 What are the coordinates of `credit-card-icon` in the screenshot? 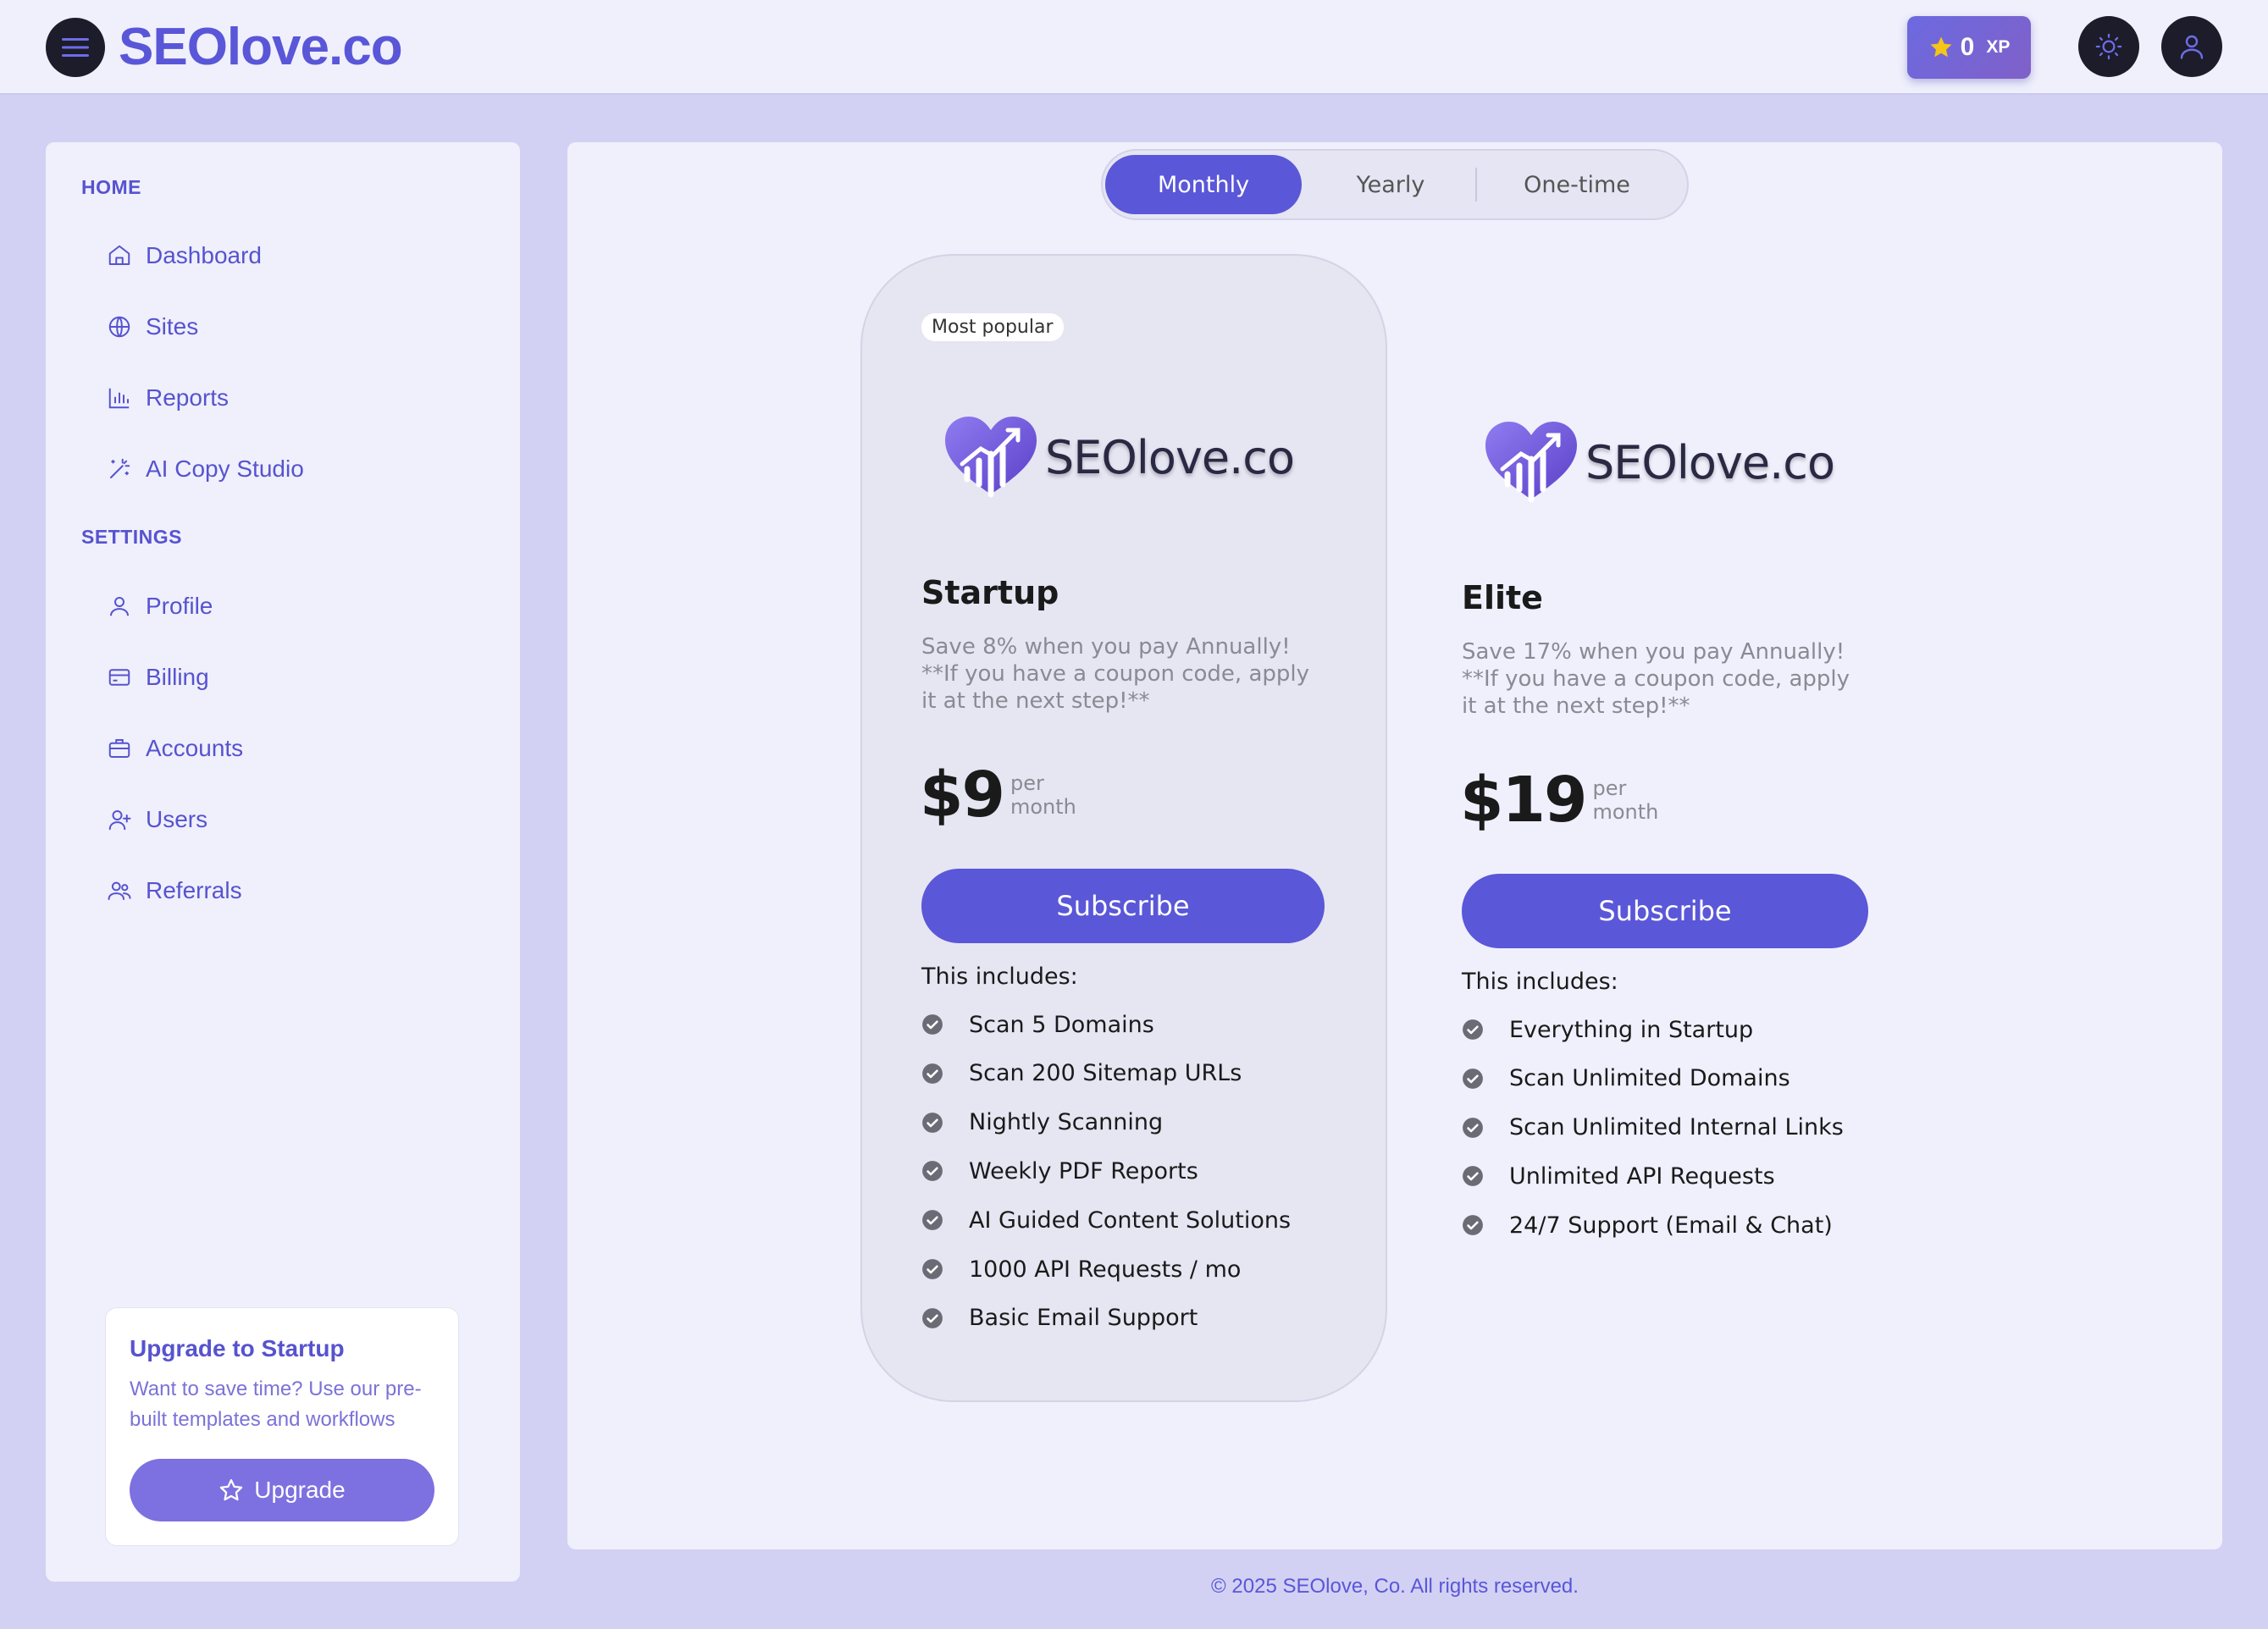 It's located at (119, 677).